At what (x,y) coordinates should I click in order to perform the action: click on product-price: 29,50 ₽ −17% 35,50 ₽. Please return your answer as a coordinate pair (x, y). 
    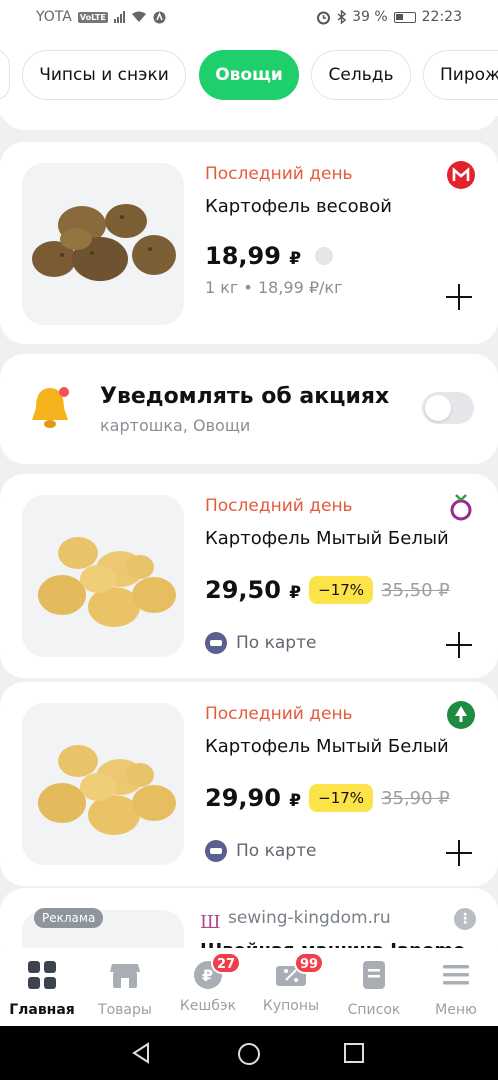
    Looking at the image, I should click on (327, 590).